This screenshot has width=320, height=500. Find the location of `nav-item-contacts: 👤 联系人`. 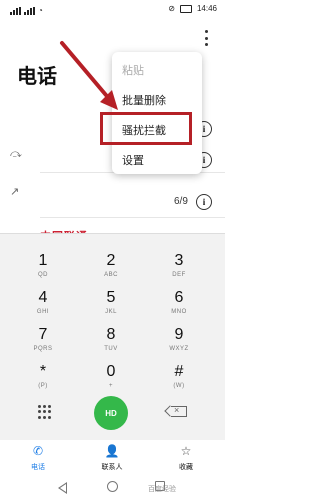

nav-item-contacts: 👤 联系人 is located at coordinates (112, 458).